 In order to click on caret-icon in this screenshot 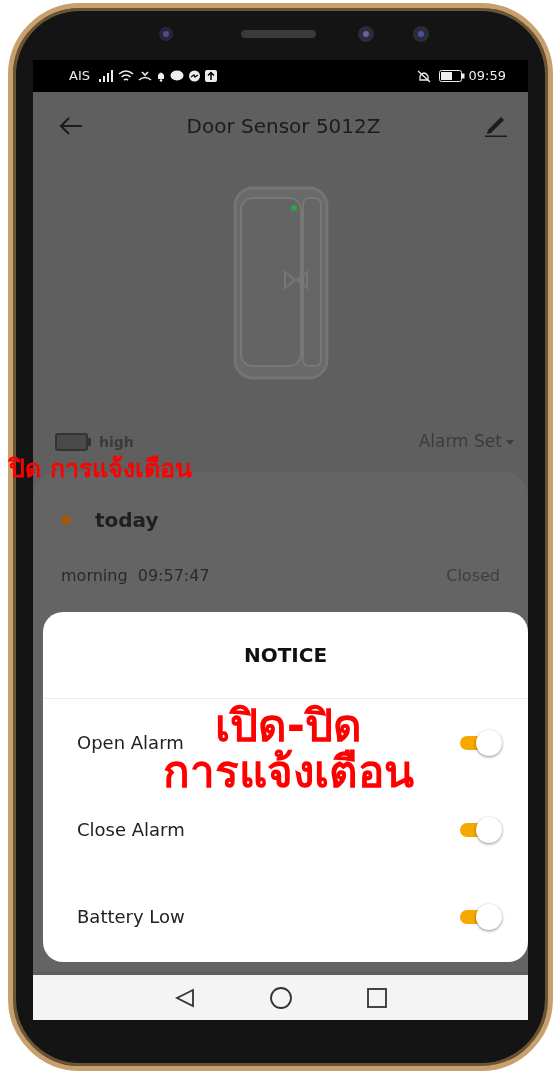, I will do `click(510, 442)`.